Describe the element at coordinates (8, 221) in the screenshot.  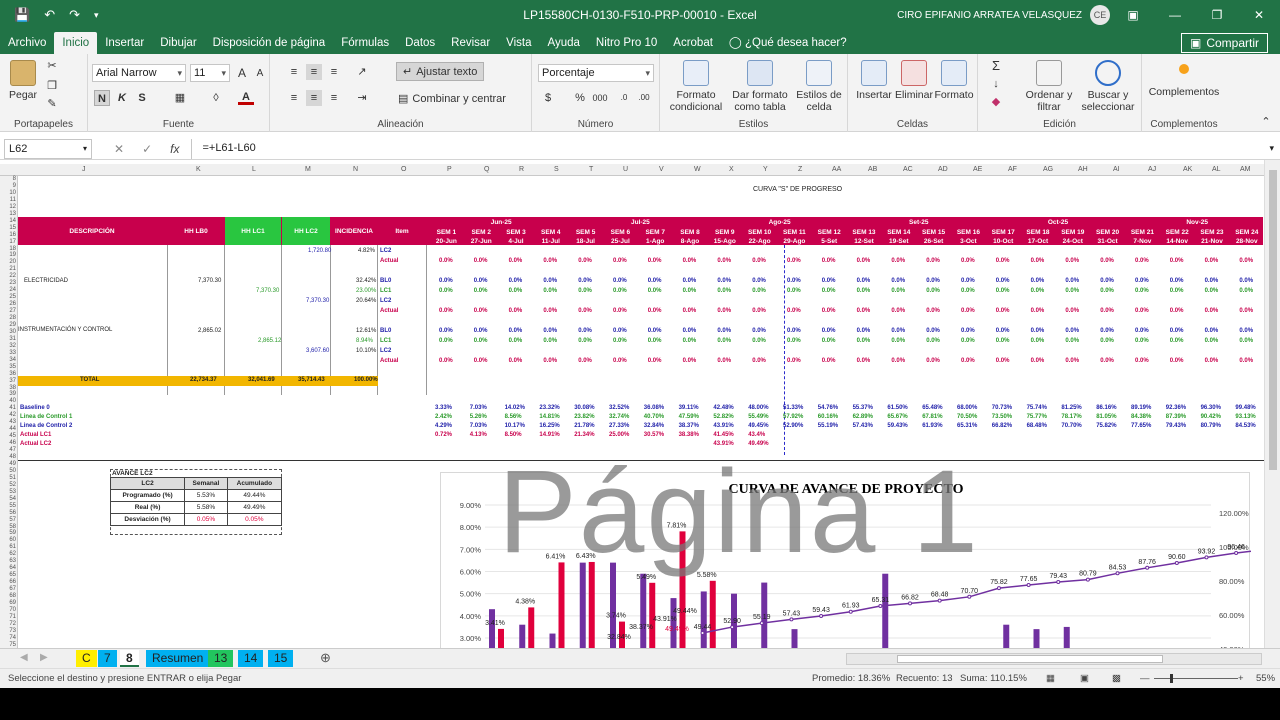
I see `row-header: 14` at that location.